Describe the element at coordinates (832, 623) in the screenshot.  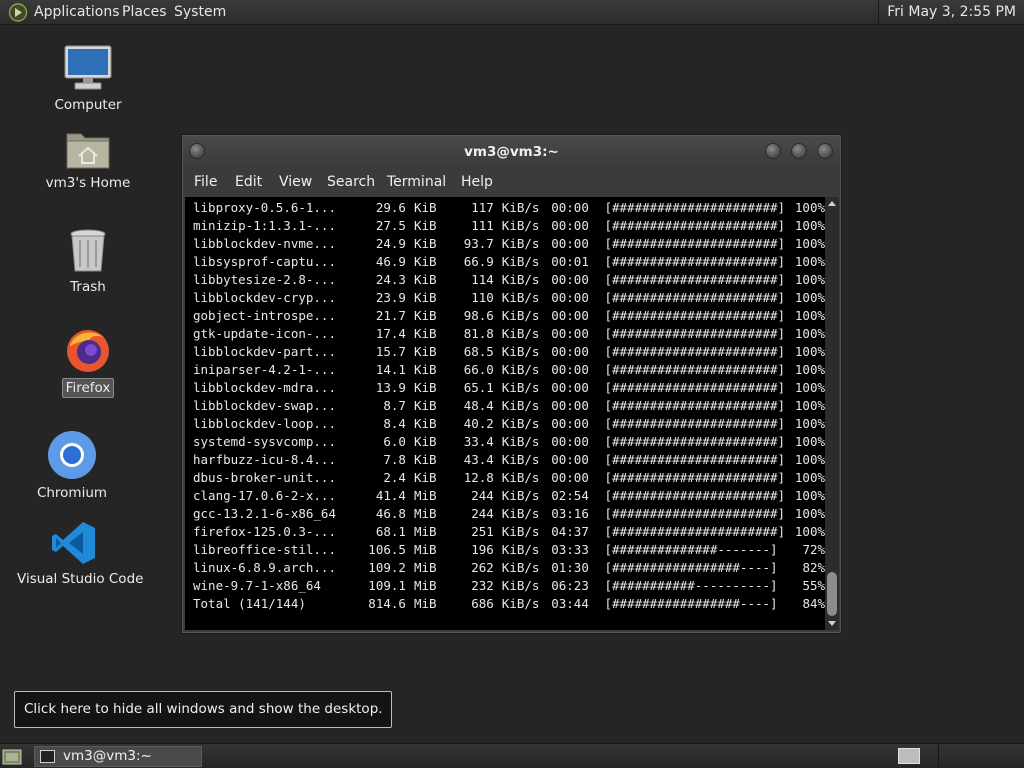
I see `scroll-down-arrow-icon` at that location.